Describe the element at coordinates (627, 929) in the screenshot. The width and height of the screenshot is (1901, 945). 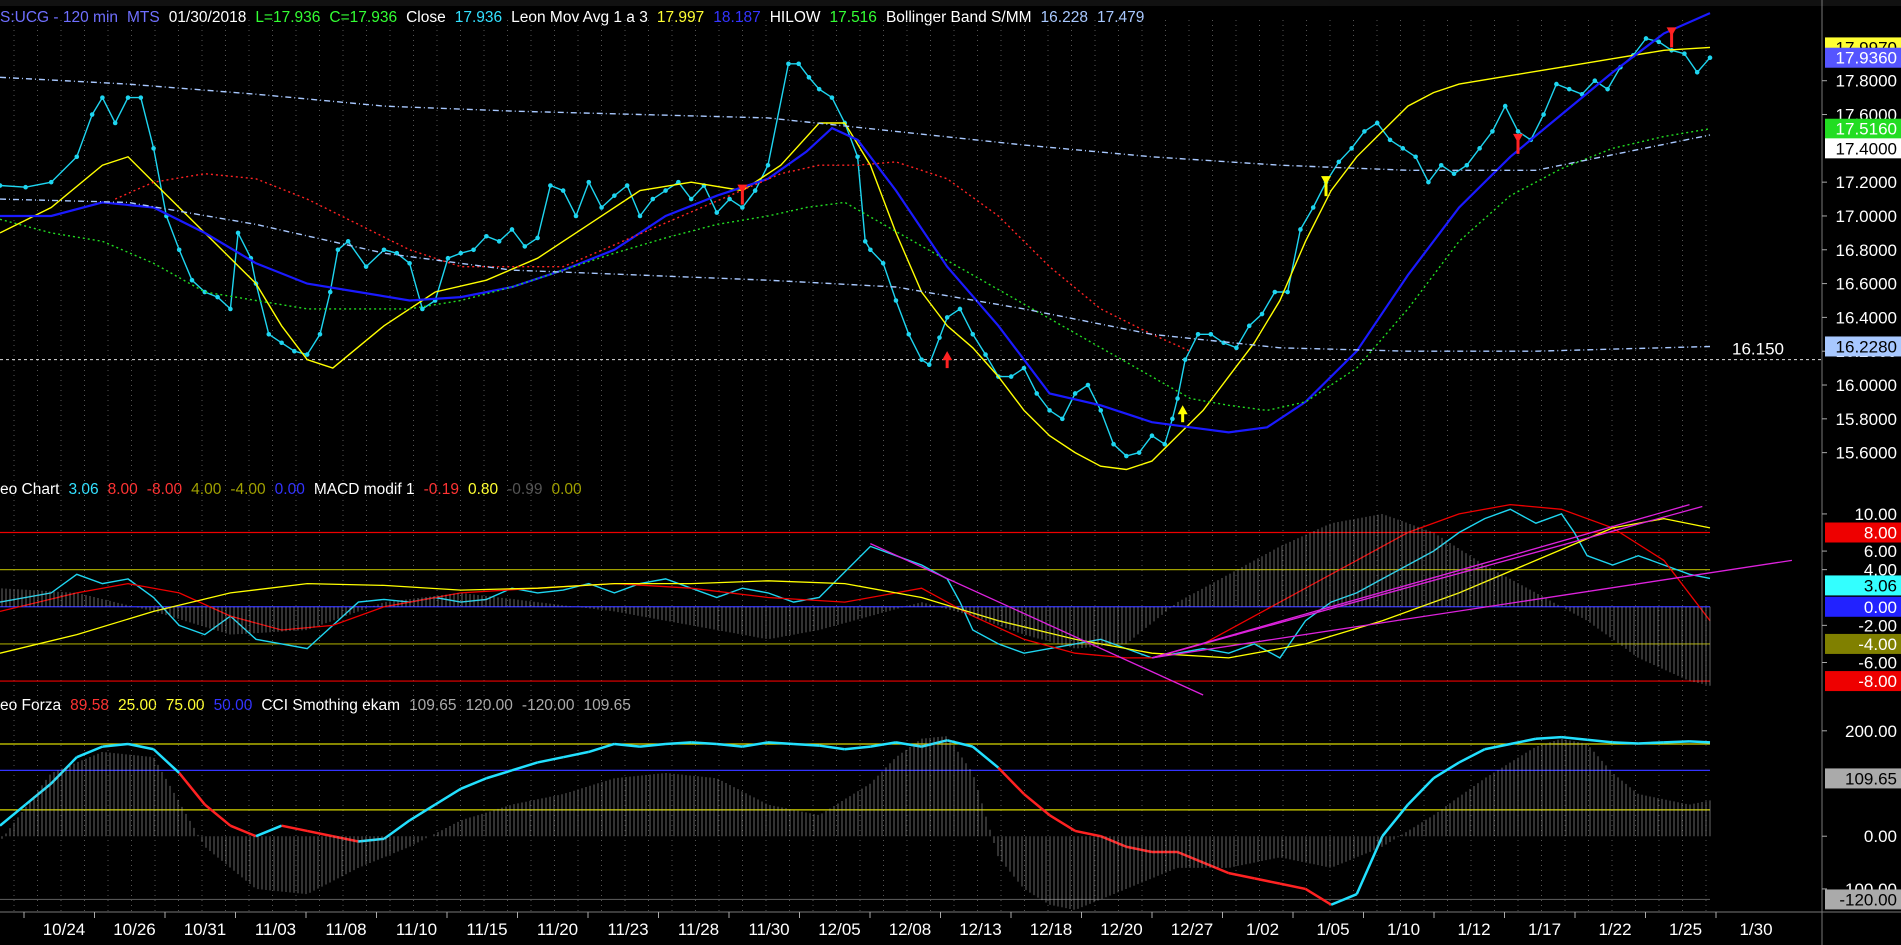
I see `x-tick-label: 11/23` at that location.